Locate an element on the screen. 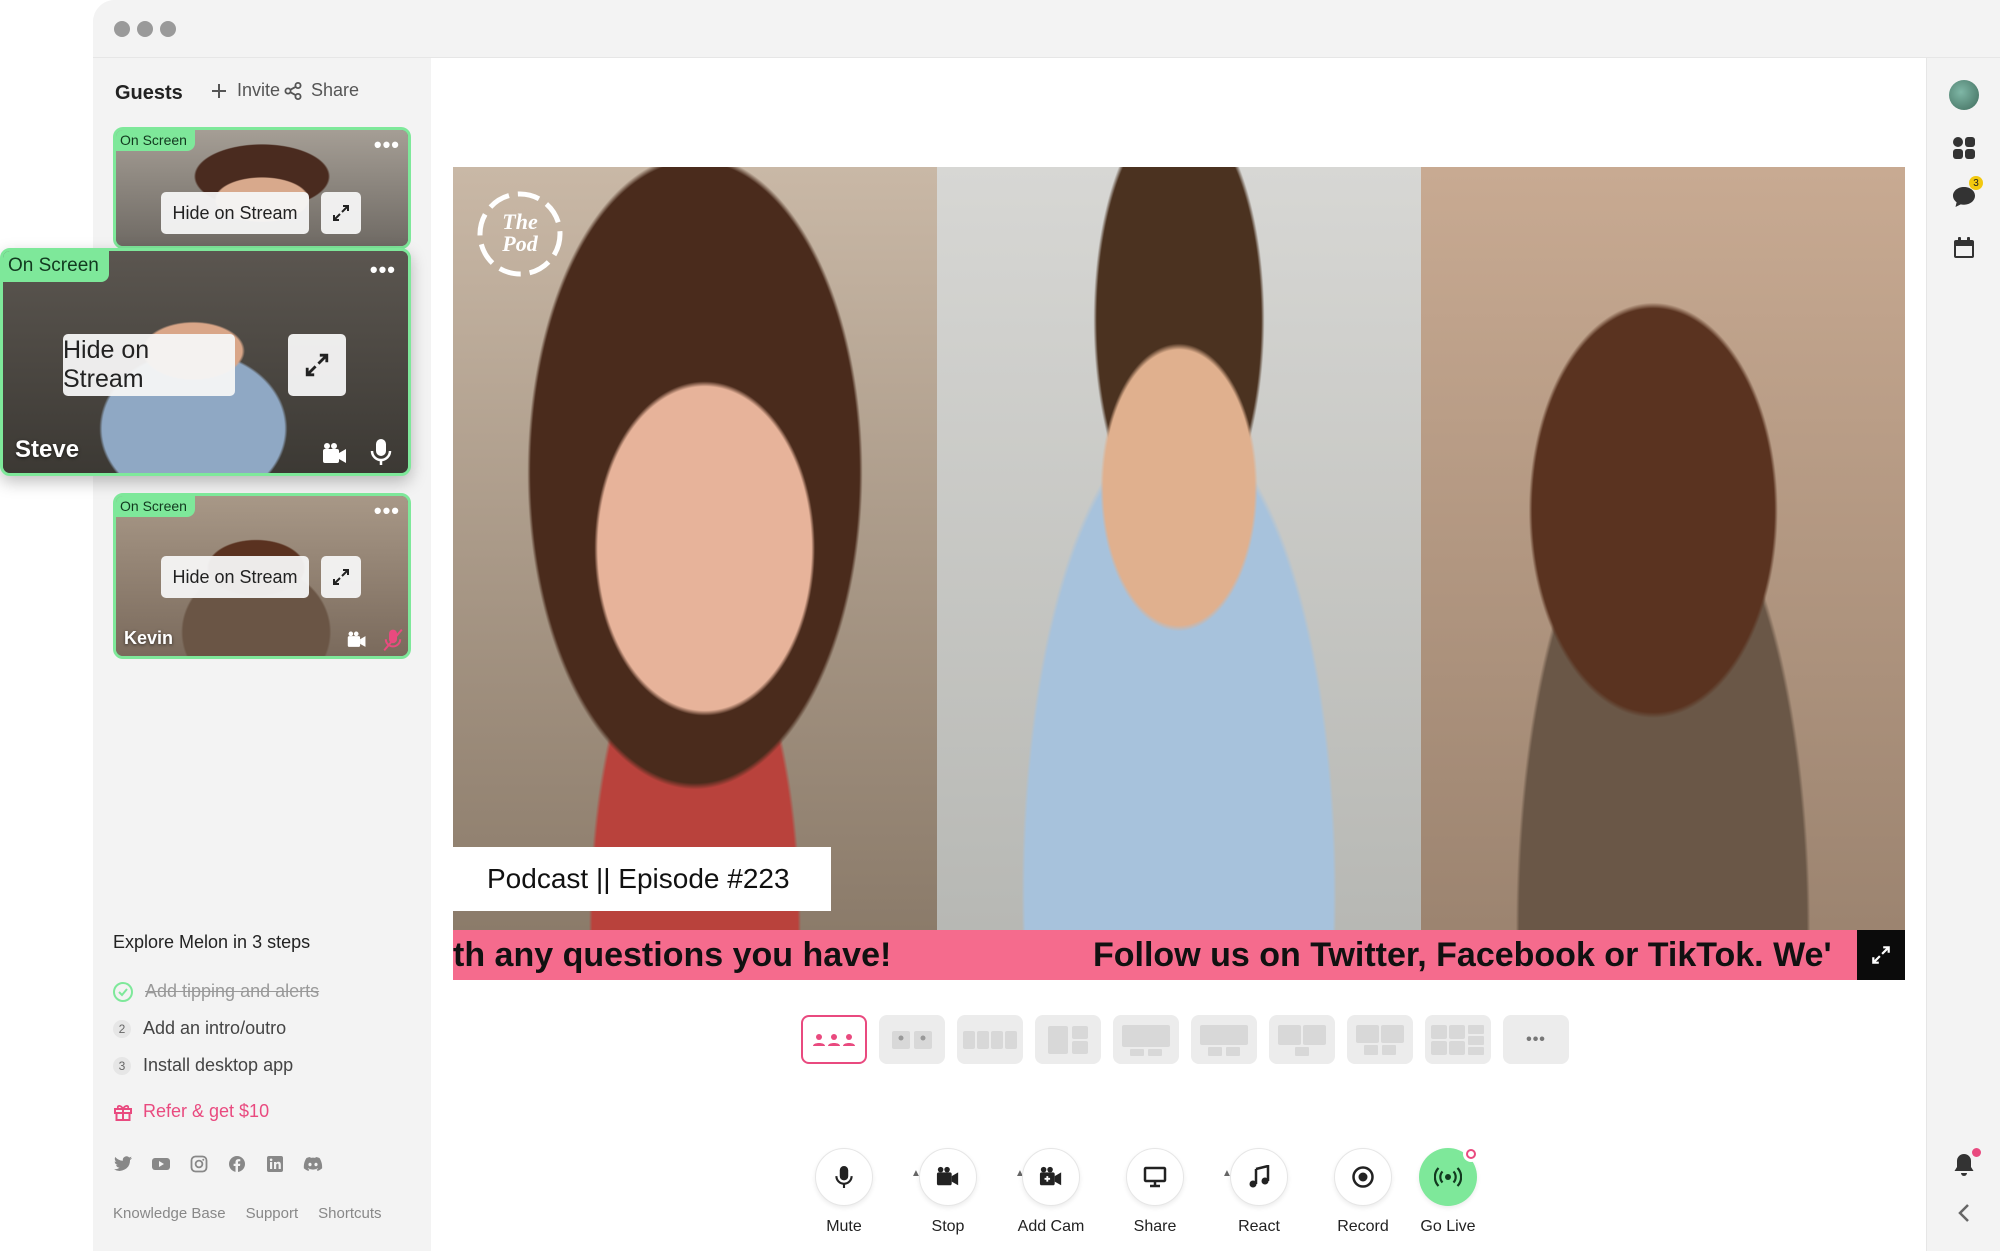  knowledge-base-link: Knowledge Base is located at coordinates (169, 1213).